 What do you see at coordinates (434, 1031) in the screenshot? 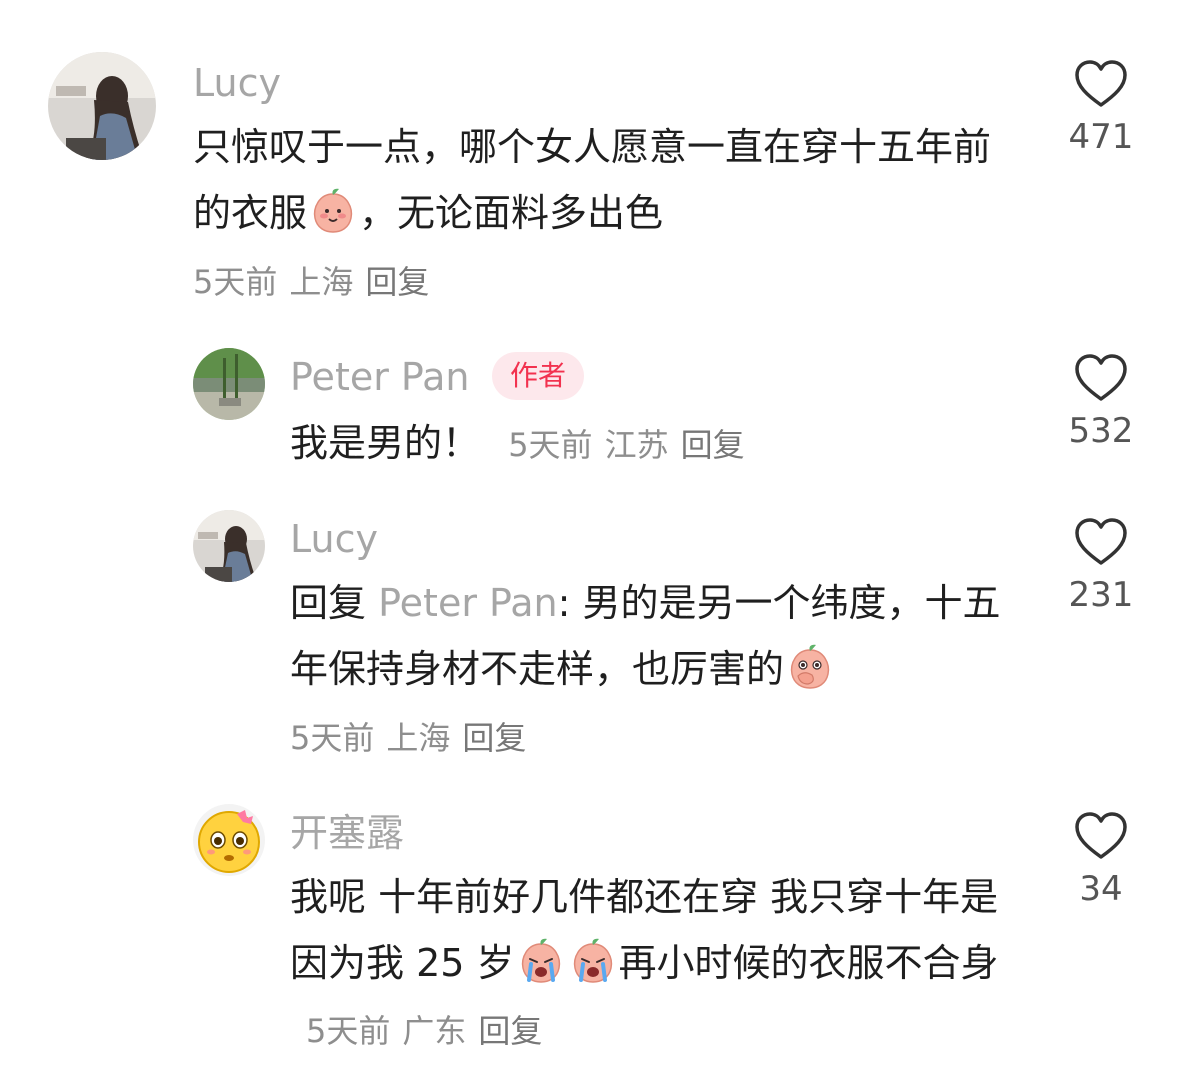
I see `comment-location: 广东` at bounding box center [434, 1031].